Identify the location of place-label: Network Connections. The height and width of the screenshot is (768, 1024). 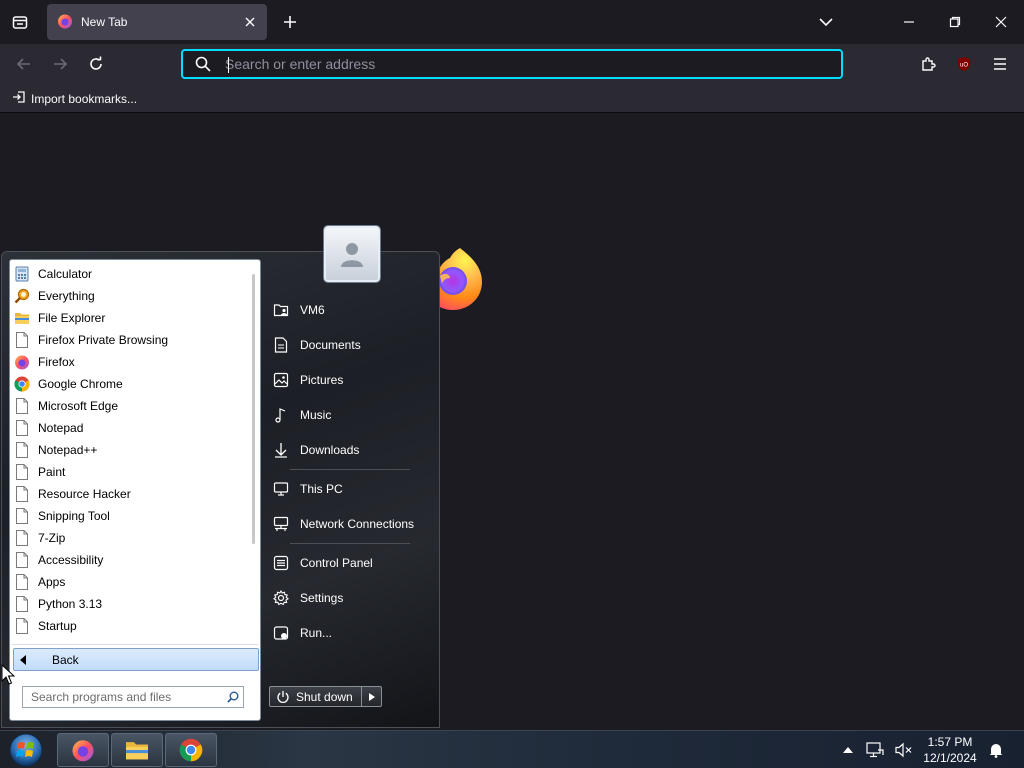
(357, 523).